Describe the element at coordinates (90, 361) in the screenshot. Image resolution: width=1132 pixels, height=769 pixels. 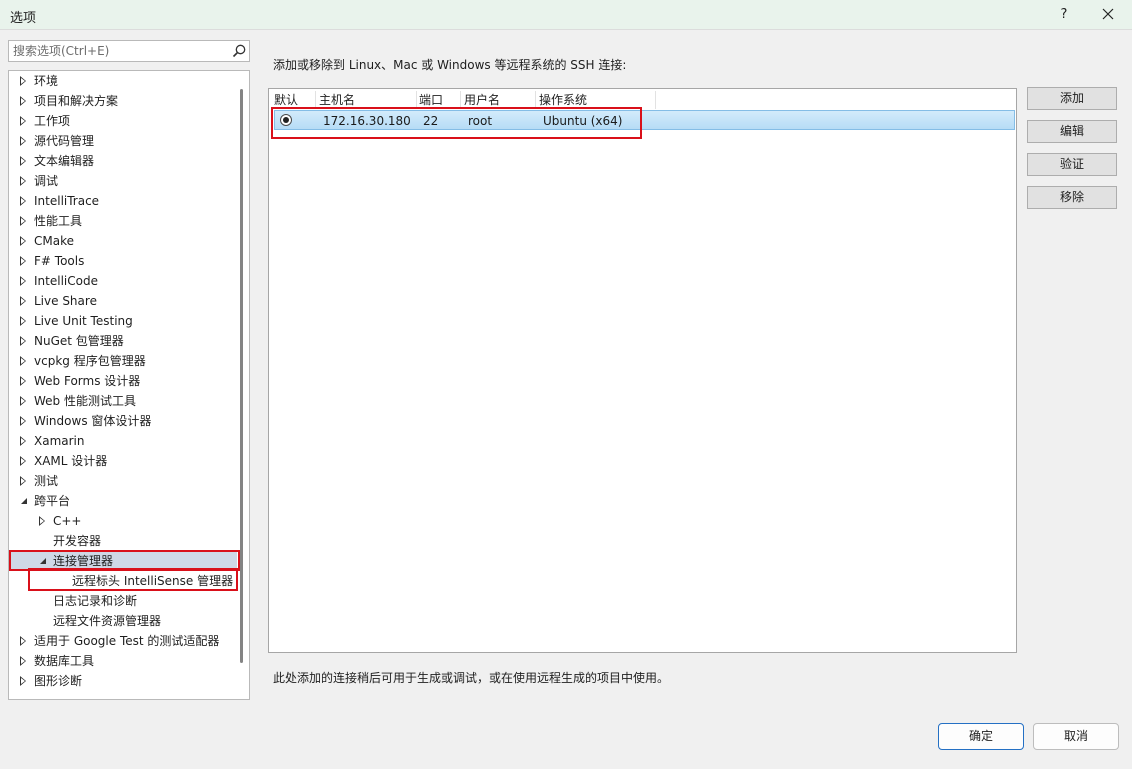
I see `tree-node-label: vcpkg 程序包管理器` at that location.